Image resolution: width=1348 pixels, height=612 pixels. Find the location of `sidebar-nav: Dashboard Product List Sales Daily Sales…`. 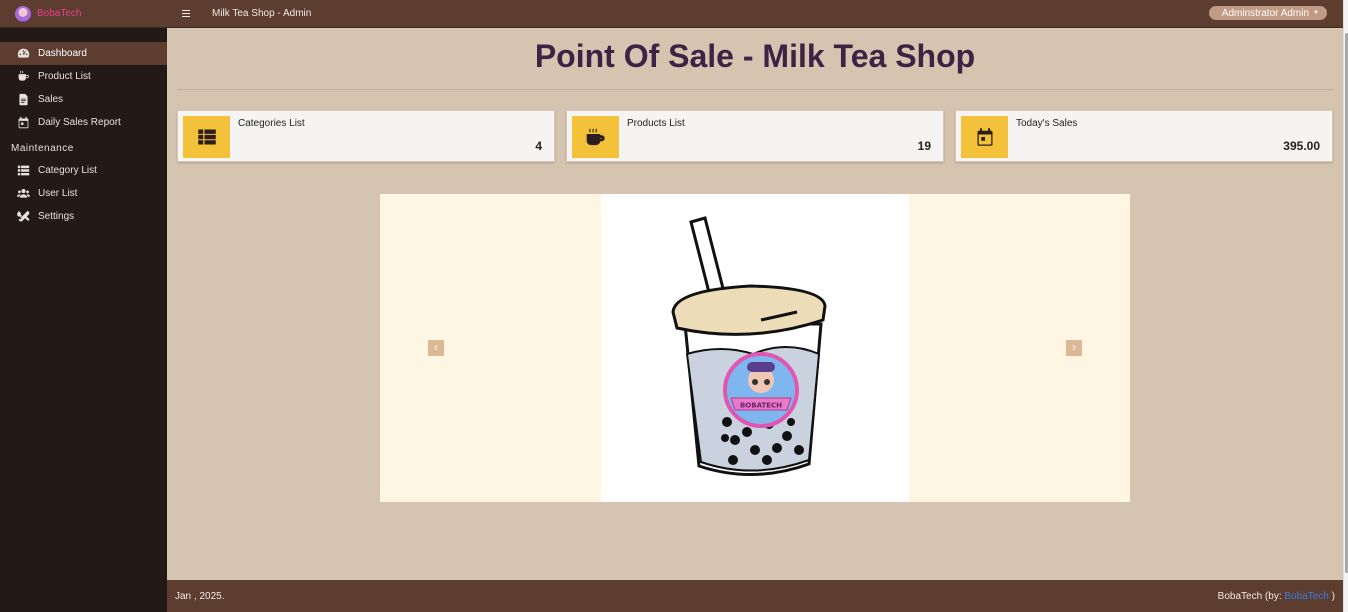

sidebar-nav: Dashboard Product List Sales Daily Sales… is located at coordinates (83, 128).